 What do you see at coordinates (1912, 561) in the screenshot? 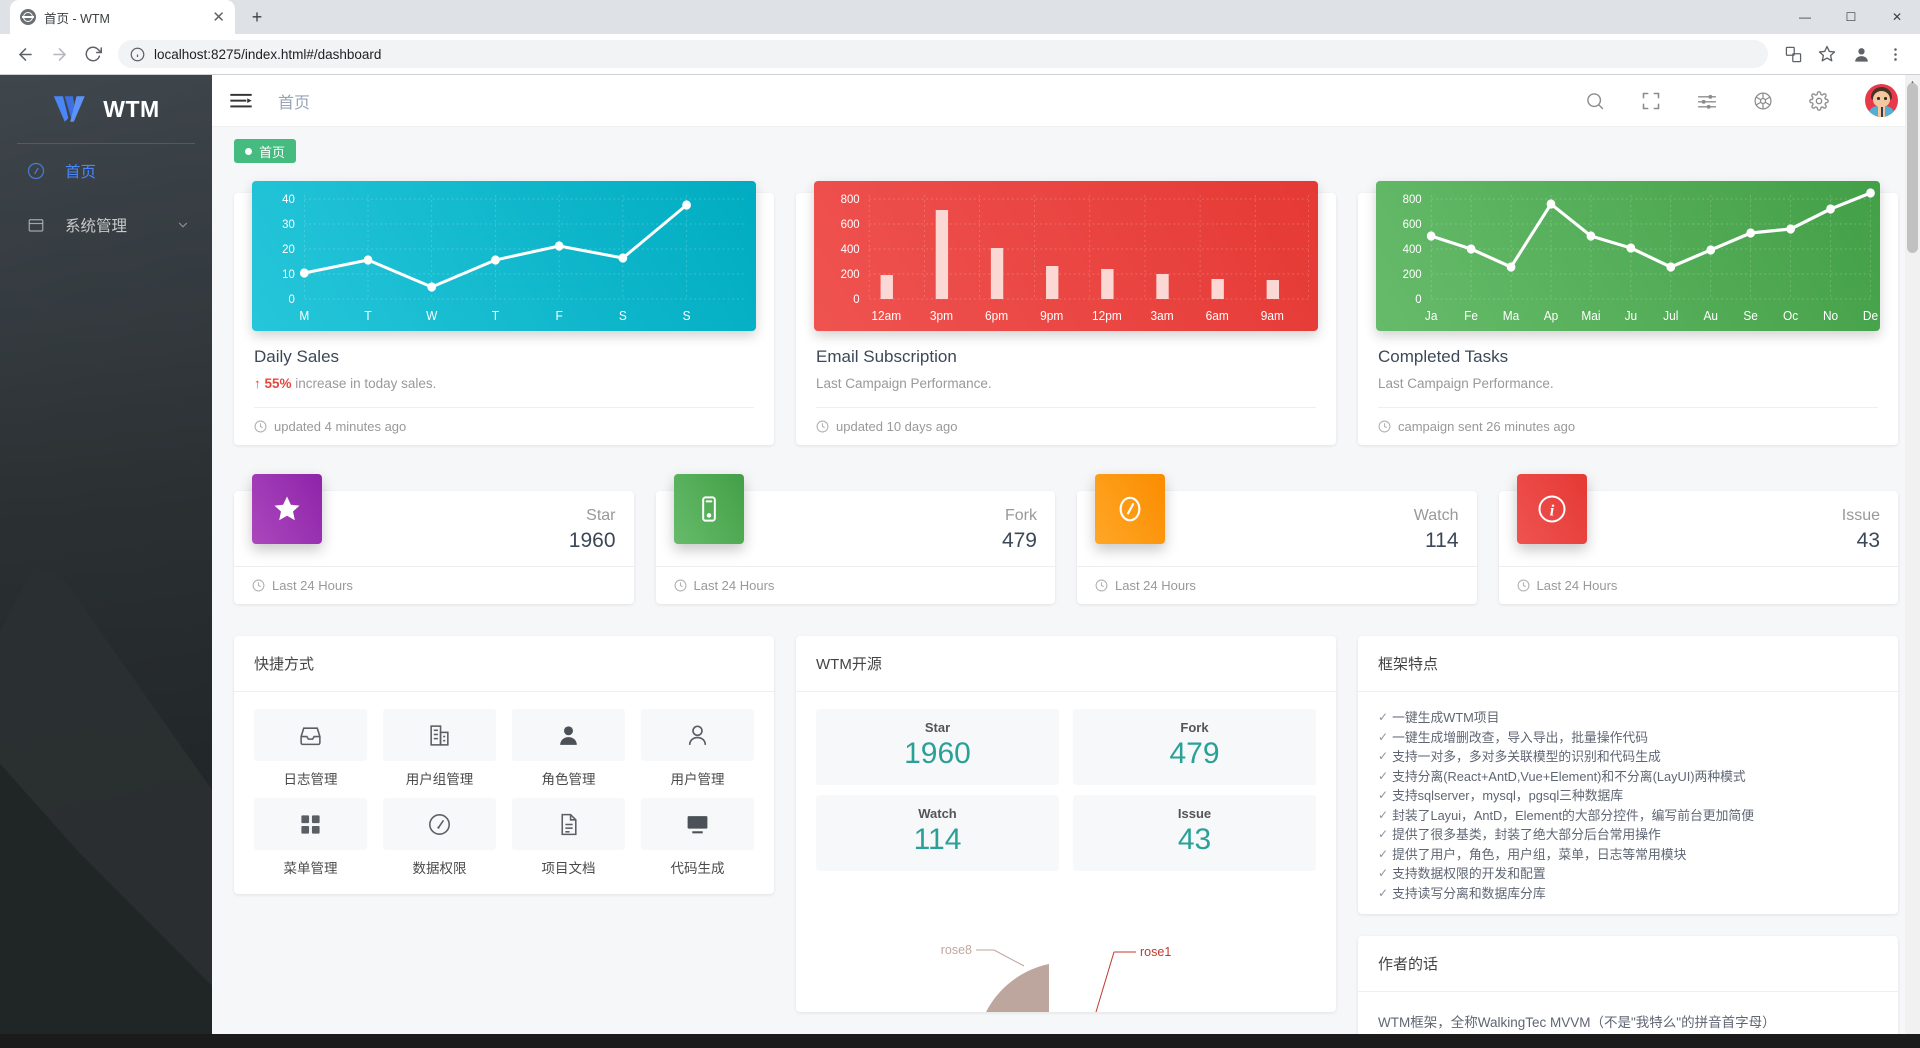
I see `vertical-scrollbar: ▲ ▼` at bounding box center [1912, 561].